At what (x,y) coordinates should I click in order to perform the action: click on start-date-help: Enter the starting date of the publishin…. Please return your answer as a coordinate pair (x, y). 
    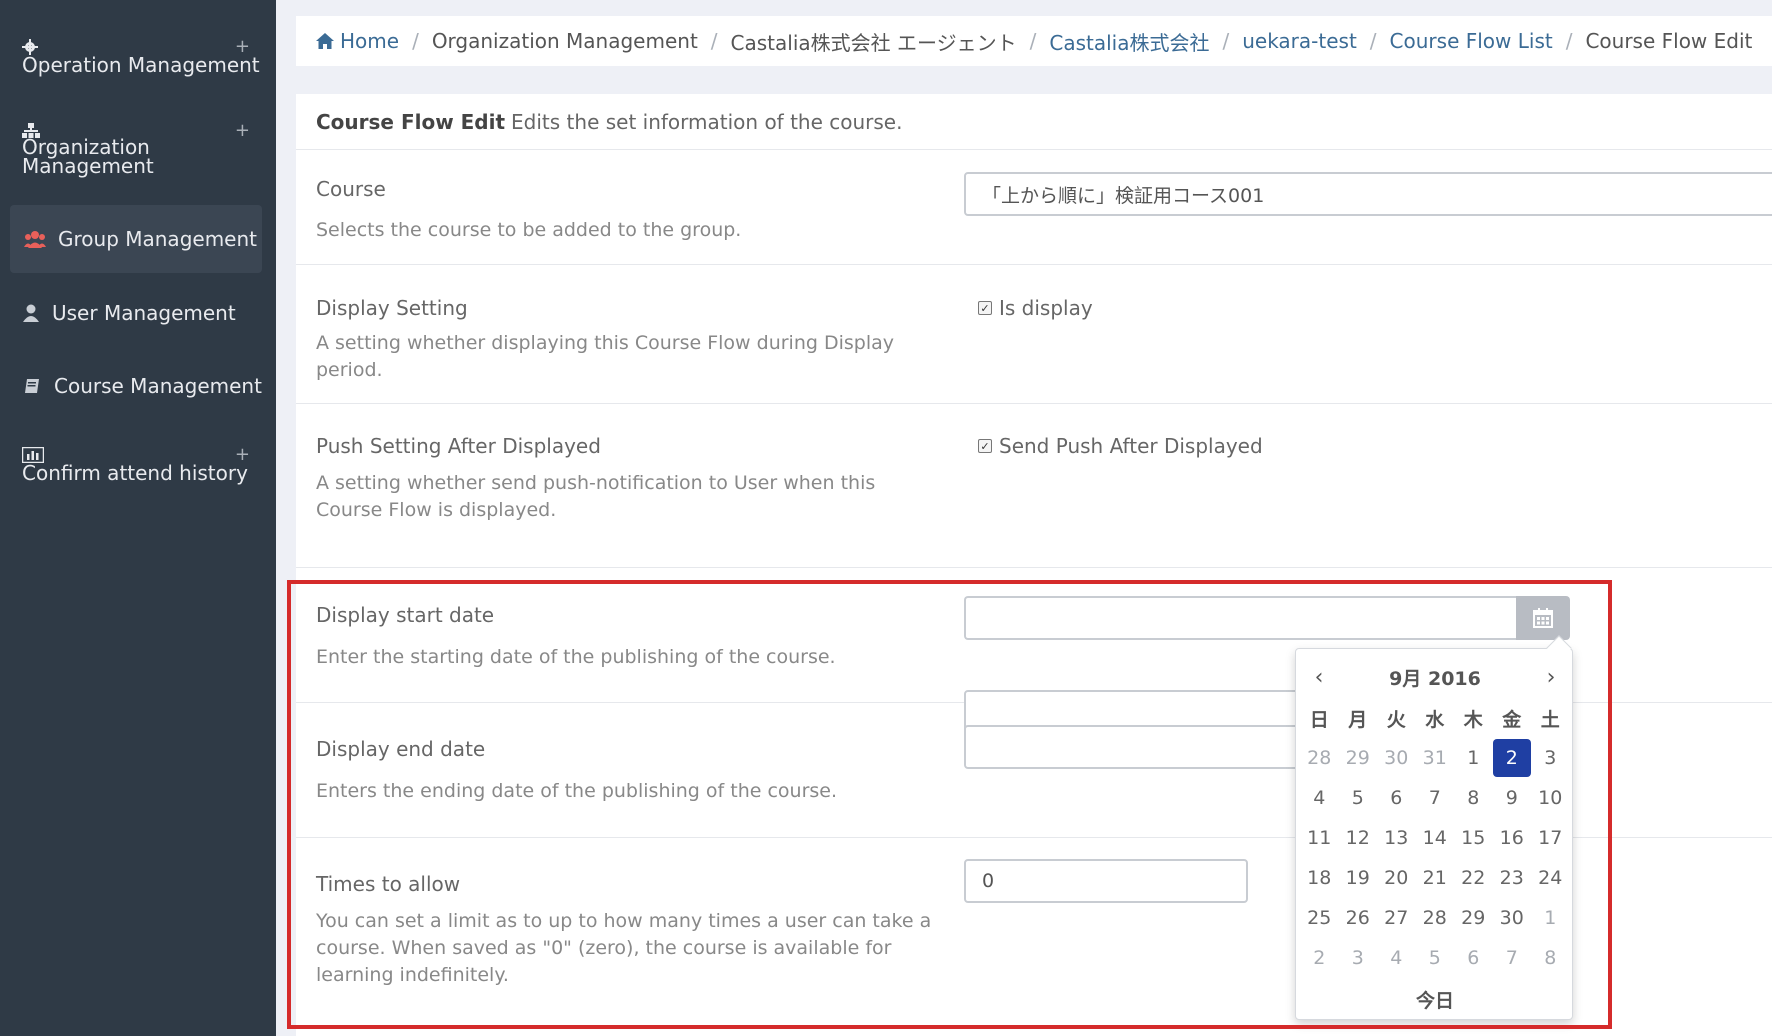
    Looking at the image, I should click on (576, 657).